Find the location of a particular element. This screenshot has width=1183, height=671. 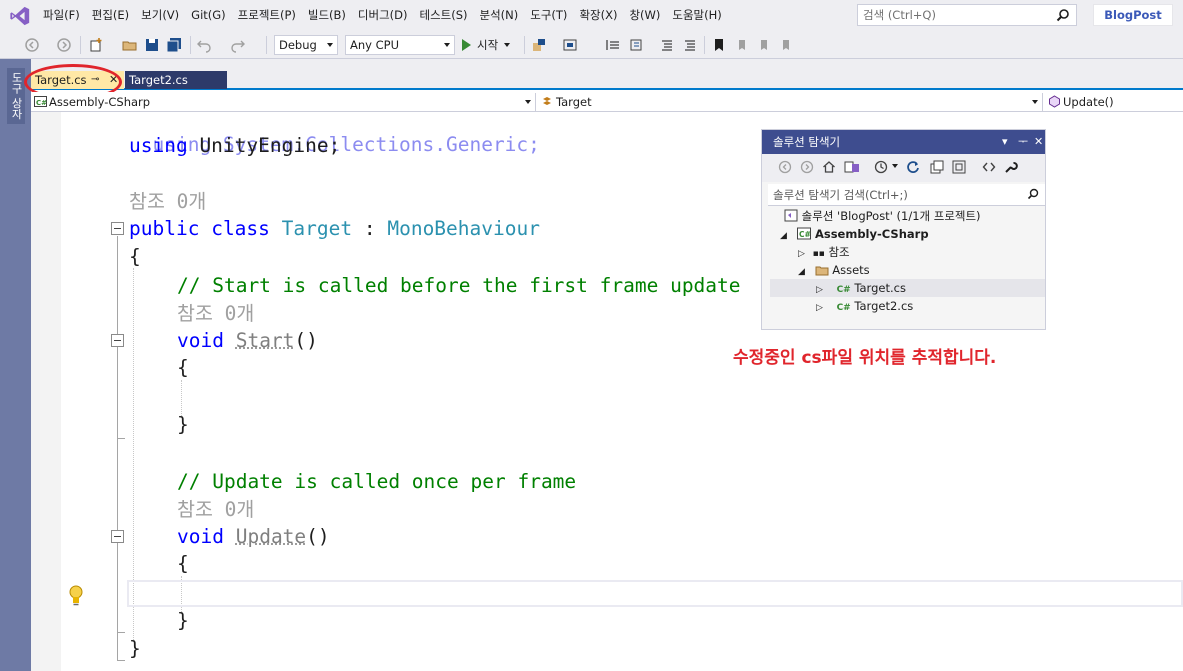

menu-extensions: 확장(X) is located at coordinates (598, 15).